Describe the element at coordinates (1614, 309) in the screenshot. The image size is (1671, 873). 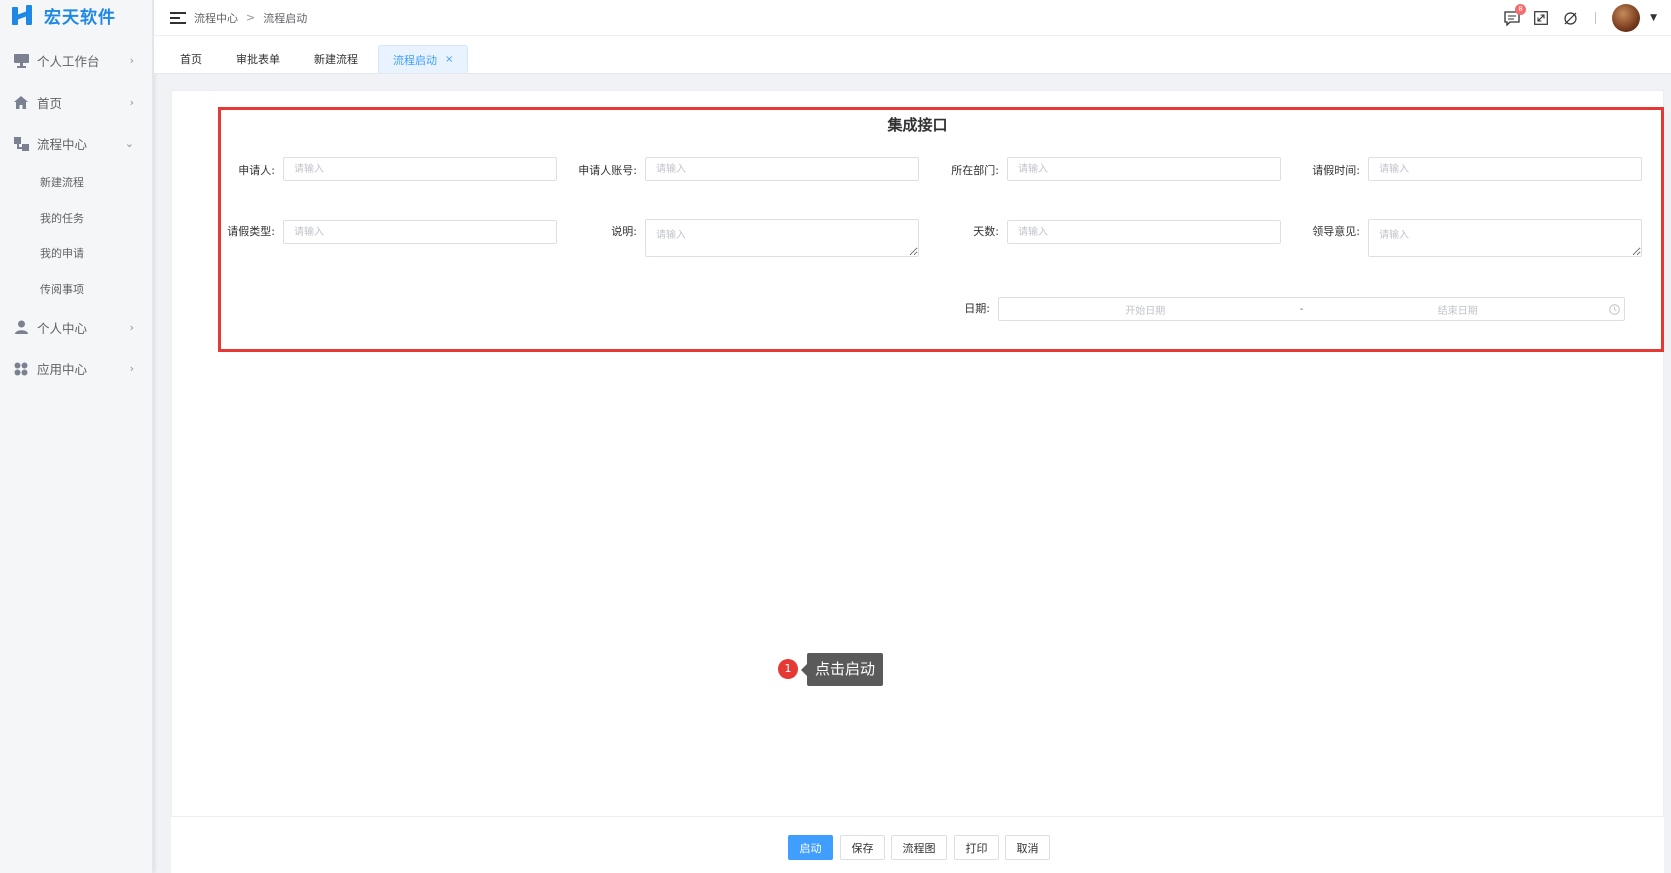
I see `clock-icon` at that location.